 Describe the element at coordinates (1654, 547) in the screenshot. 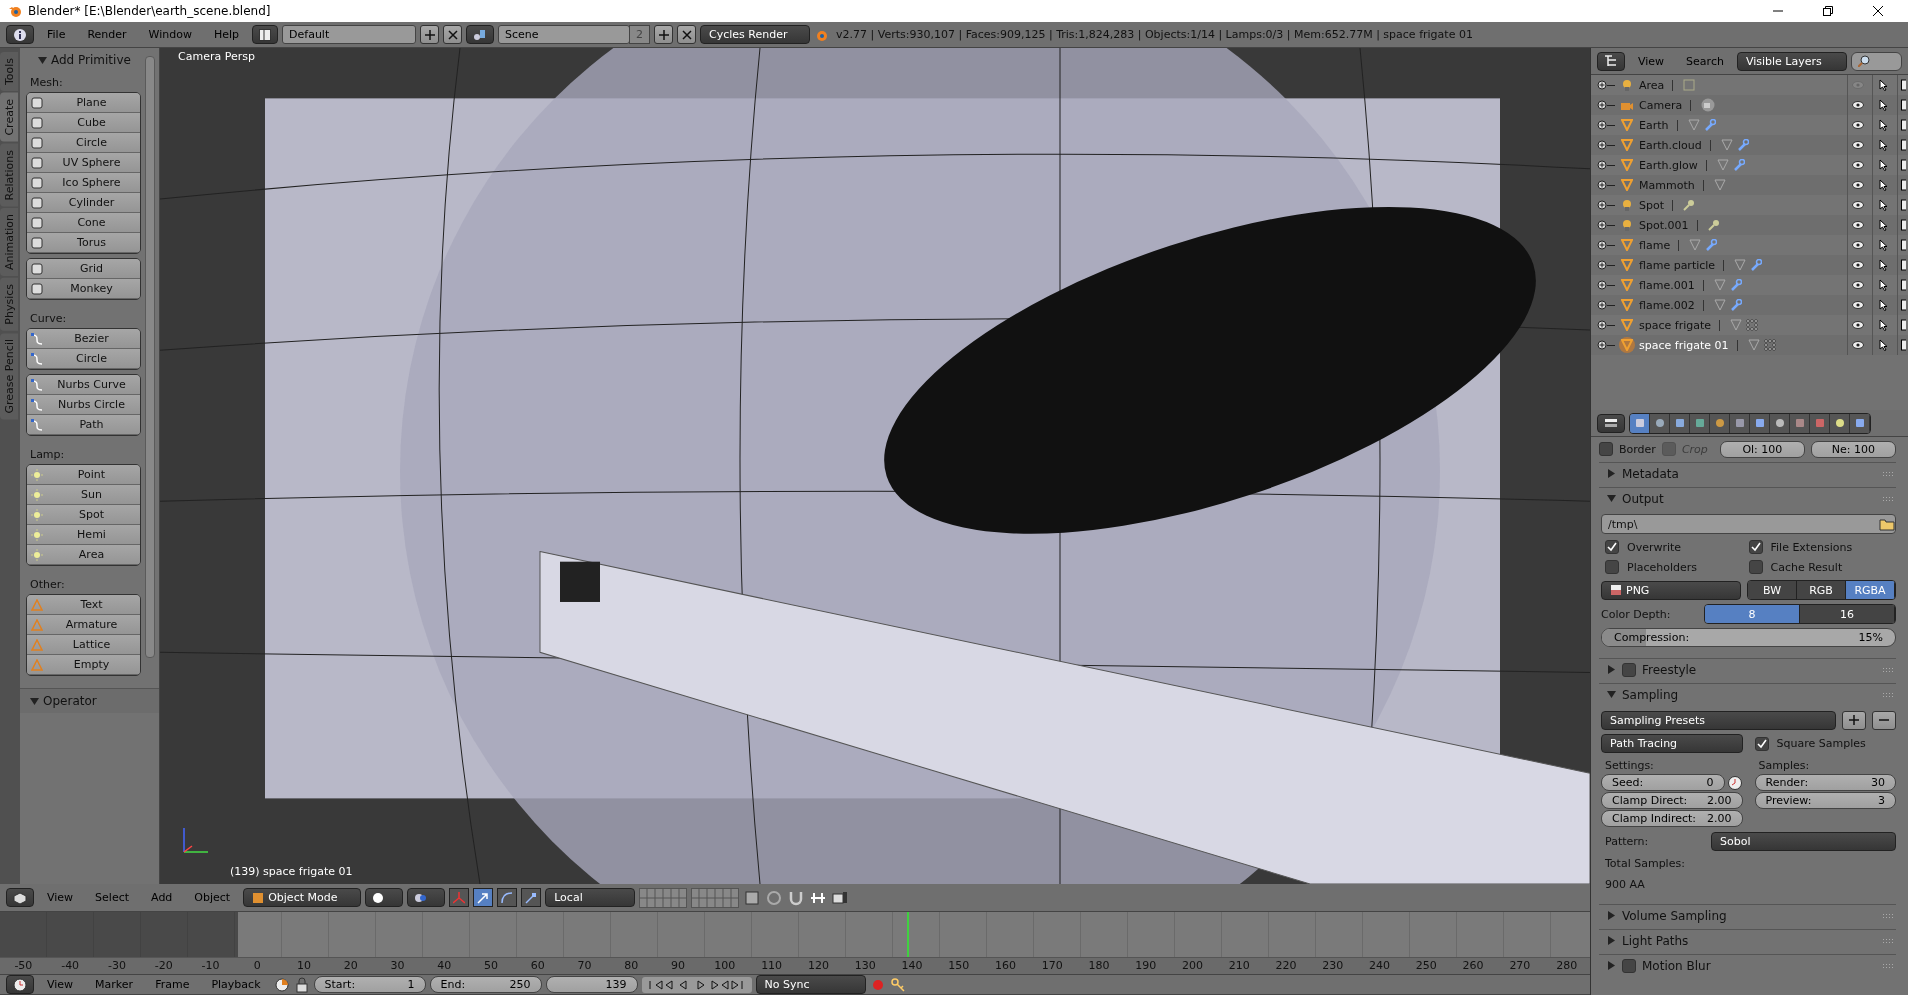

I see `checkbox-label: Overwrite` at that location.